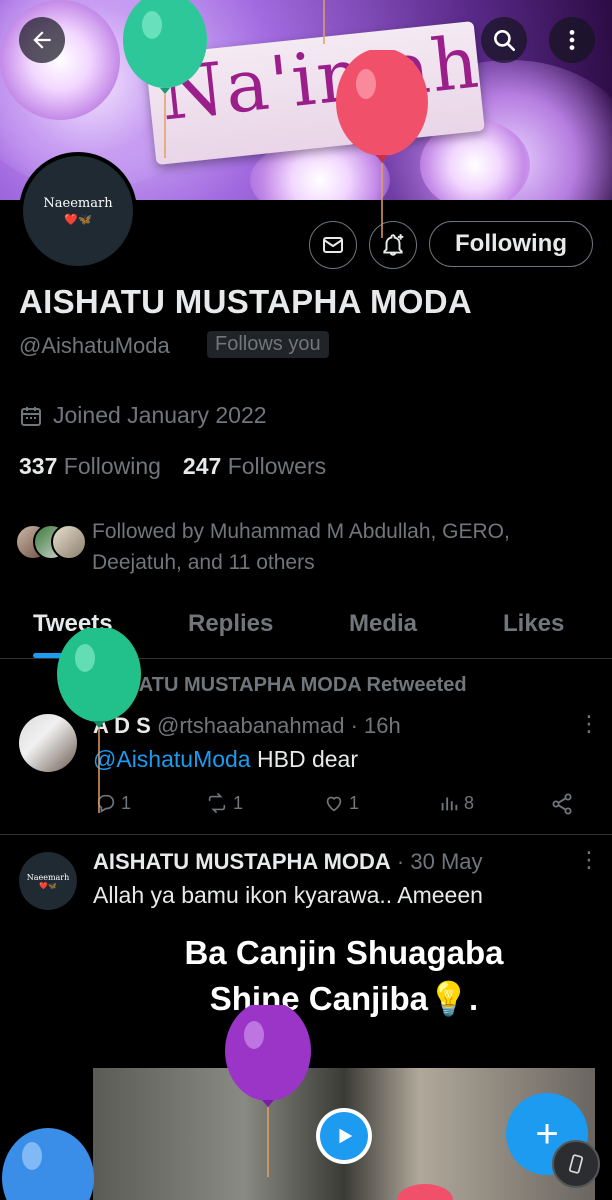 This screenshot has height=1200, width=612. I want to click on rotate-screen-button, so click(576, 1164).